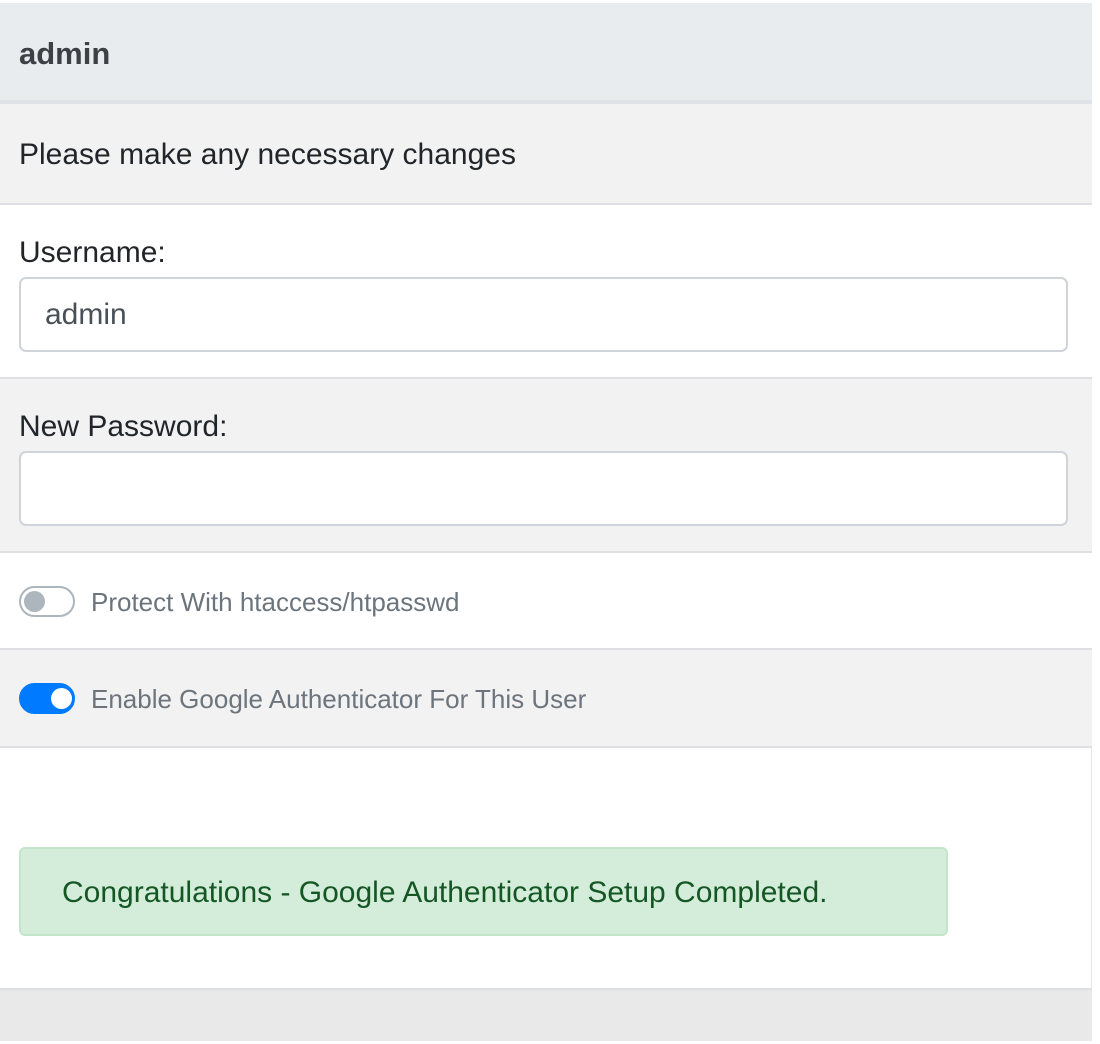 This screenshot has height=1044, width=1100. What do you see at coordinates (267, 154) in the screenshot?
I see `intro-text: Please make any necessary changes` at bounding box center [267, 154].